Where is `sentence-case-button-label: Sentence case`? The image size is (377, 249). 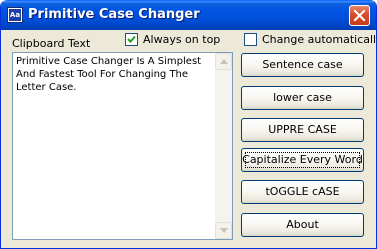
sentence-case-button-label: Sentence case is located at coordinates (302, 64).